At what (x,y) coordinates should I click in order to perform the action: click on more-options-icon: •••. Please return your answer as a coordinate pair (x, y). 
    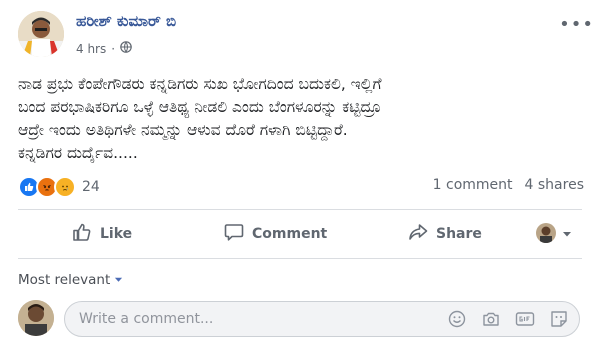
    Looking at the image, I should click on (576, 24).